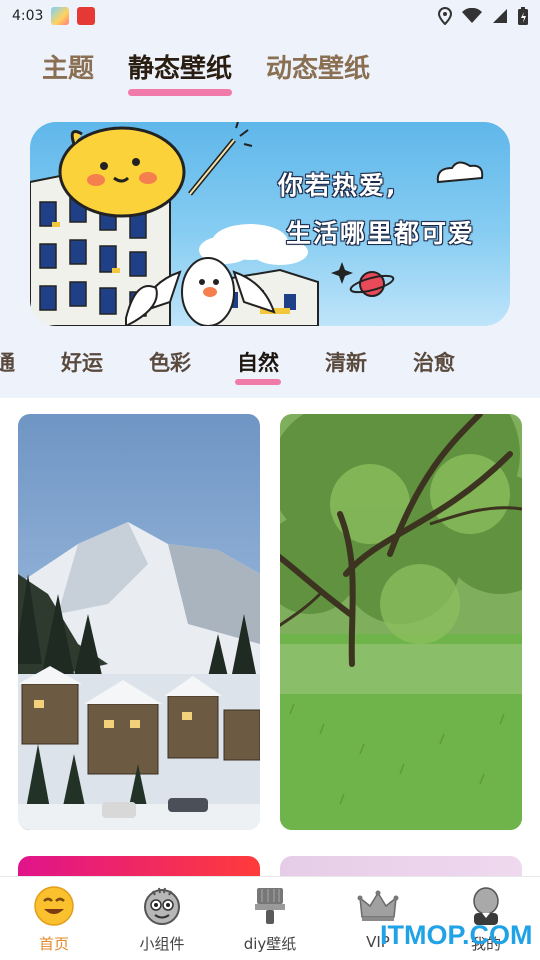  I want to click on nav-home-label: 首页, so click(53, 944).